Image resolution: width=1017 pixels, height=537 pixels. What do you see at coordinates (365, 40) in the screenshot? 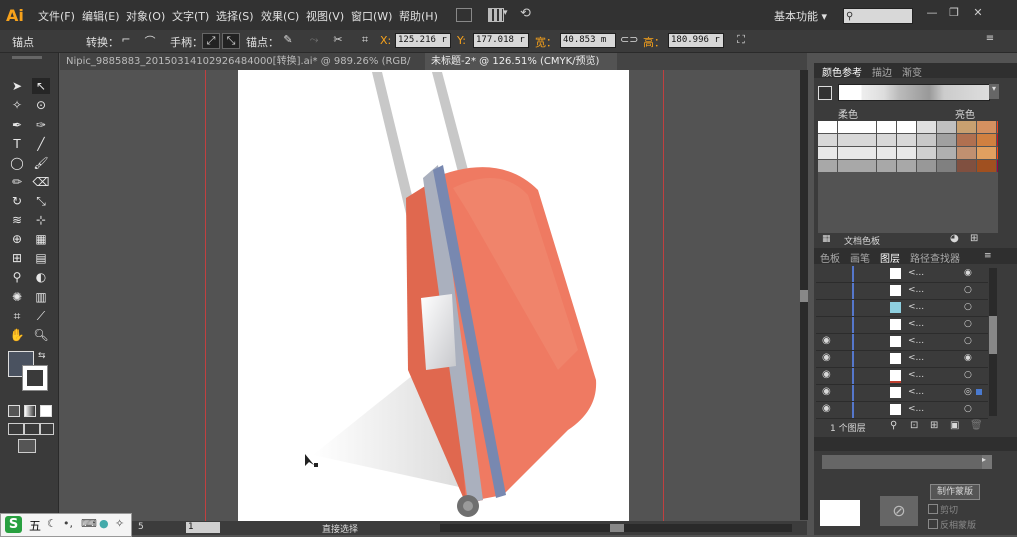
I see `isolate-icon: ⌗` at bounding box center [365, 40].